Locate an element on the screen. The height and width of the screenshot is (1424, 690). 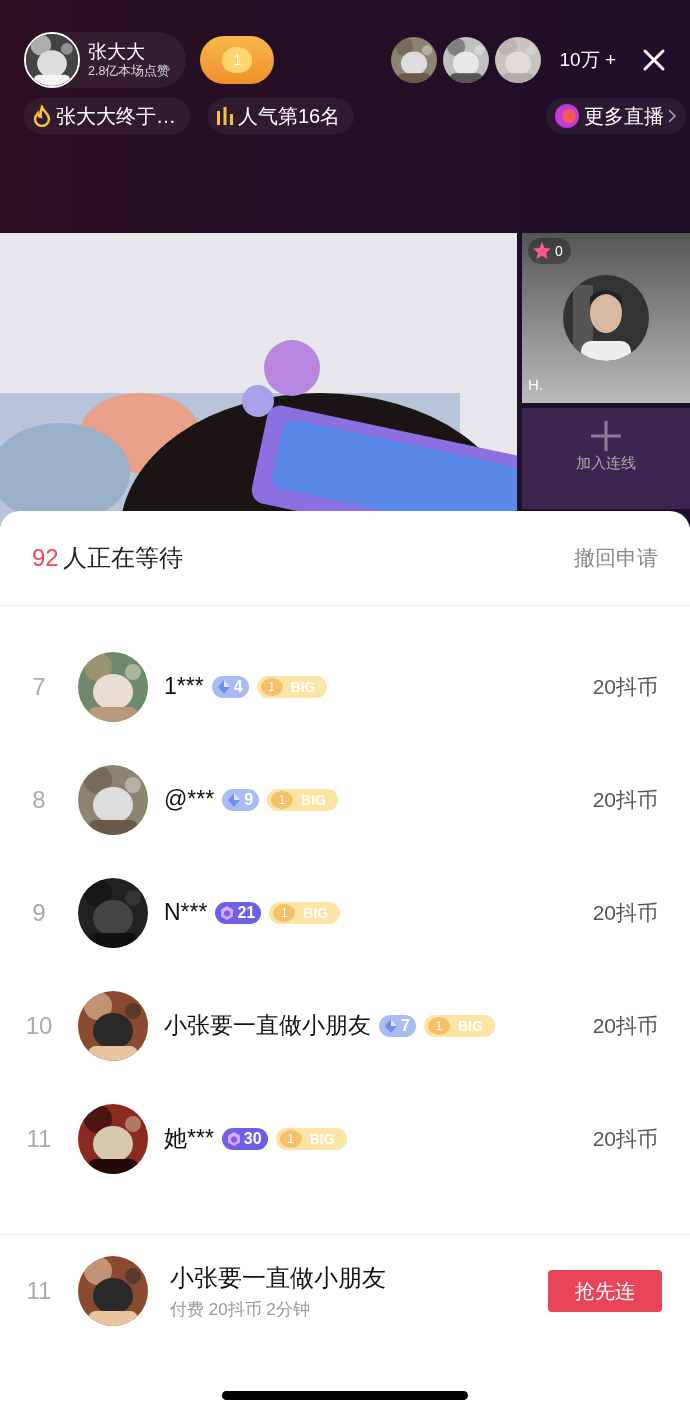
queue-rank: 8 is located at coordinates (39, 799).